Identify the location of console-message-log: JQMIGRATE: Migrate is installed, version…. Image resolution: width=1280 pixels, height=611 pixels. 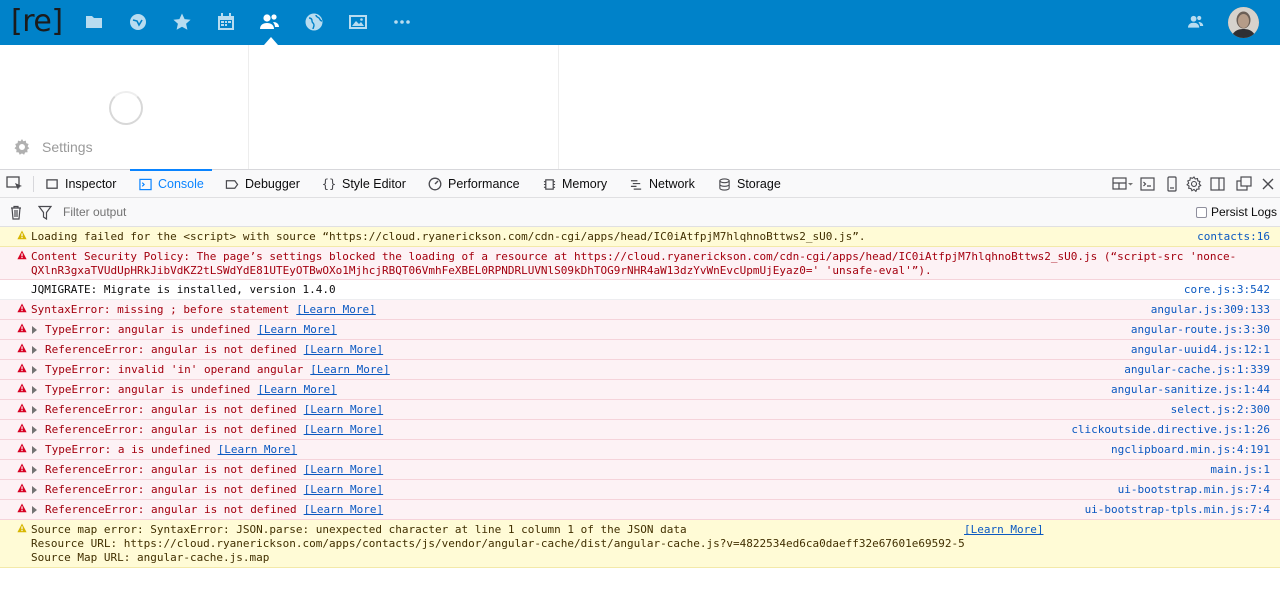
(640, 290).